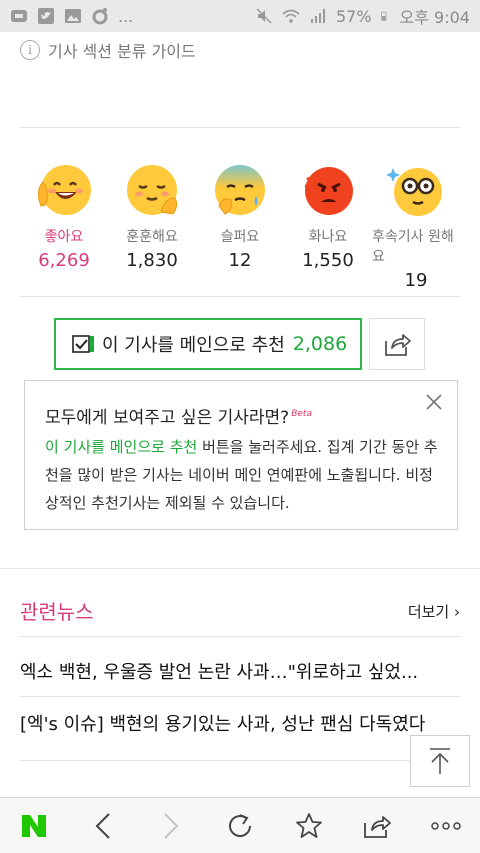 This screenshot has width=480, height=853. What do you see at coordinates (73, 16) in the screenshot?
I see `image-icon` at bounding box center [73, 16].